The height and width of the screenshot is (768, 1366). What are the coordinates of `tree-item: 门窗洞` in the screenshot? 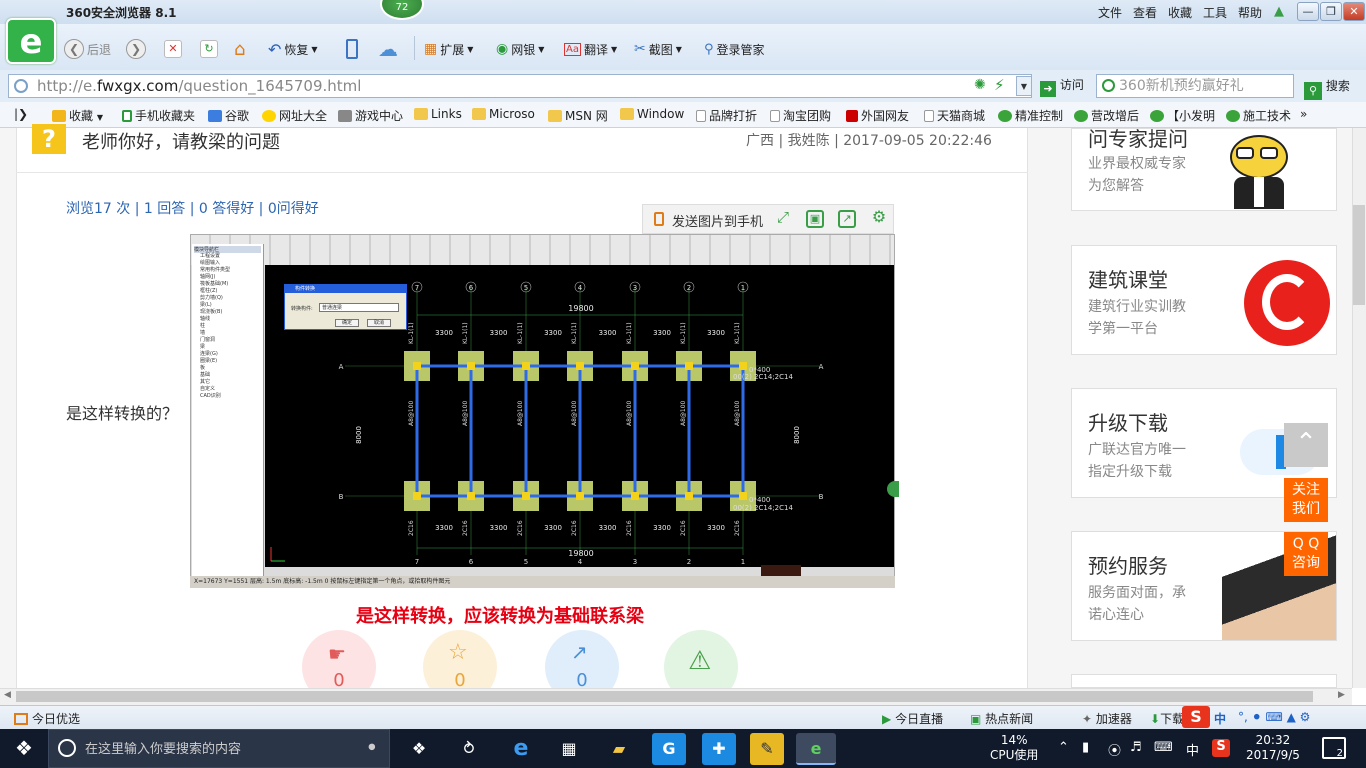 It's located at (227, 340).